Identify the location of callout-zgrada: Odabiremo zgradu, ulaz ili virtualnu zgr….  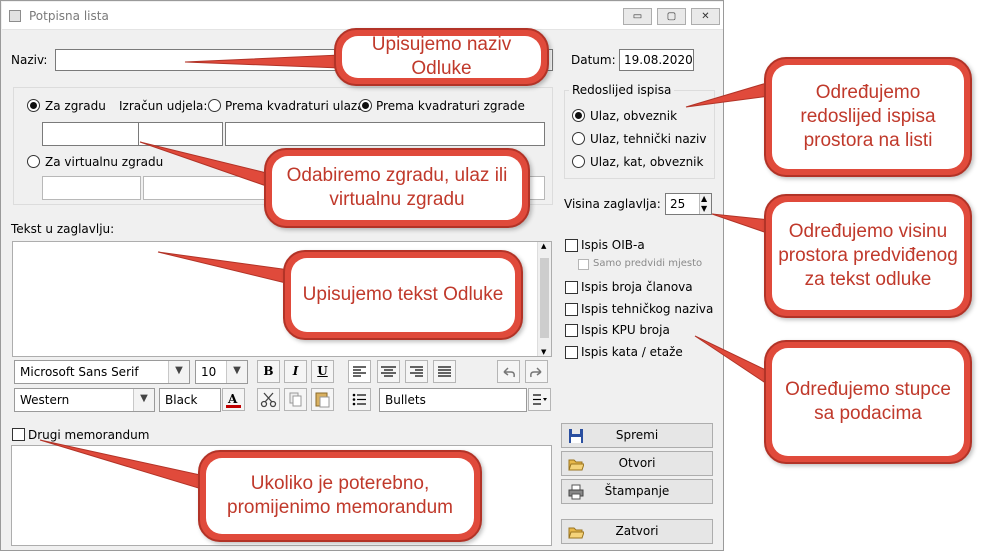
(397, 188).